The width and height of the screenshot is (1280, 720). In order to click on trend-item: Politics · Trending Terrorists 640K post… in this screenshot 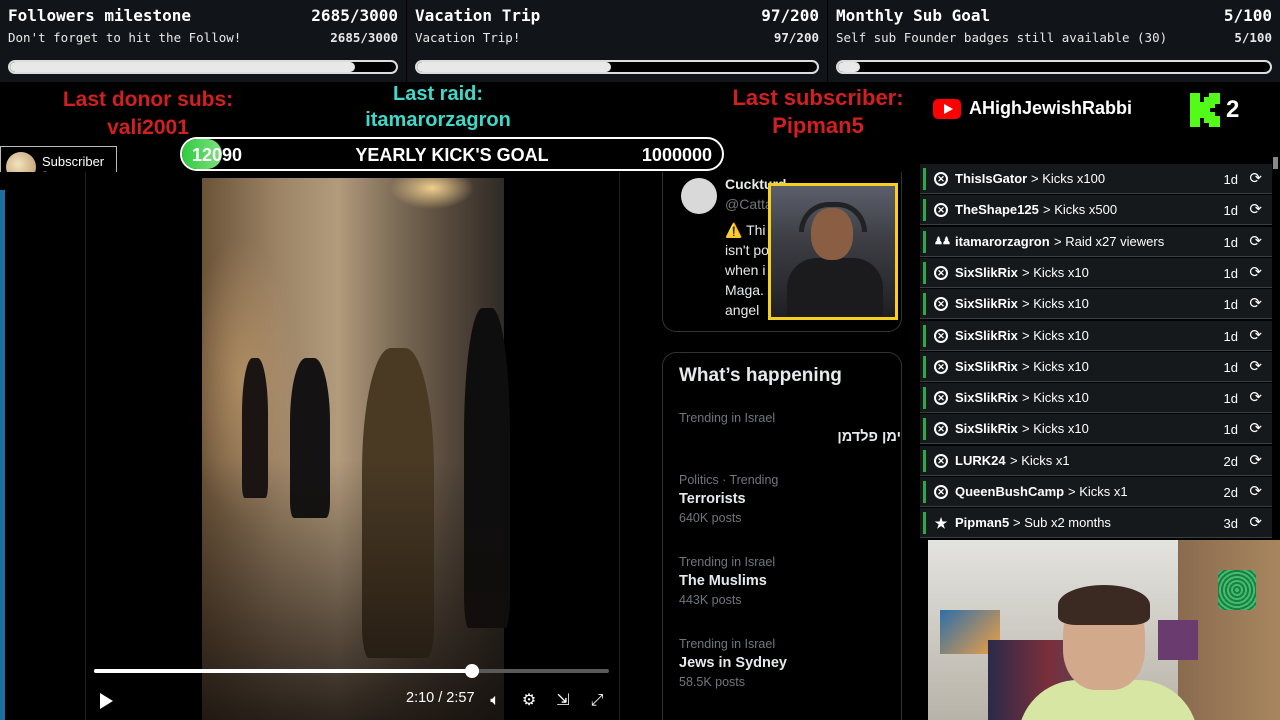, I will do `click(728, 499)`.